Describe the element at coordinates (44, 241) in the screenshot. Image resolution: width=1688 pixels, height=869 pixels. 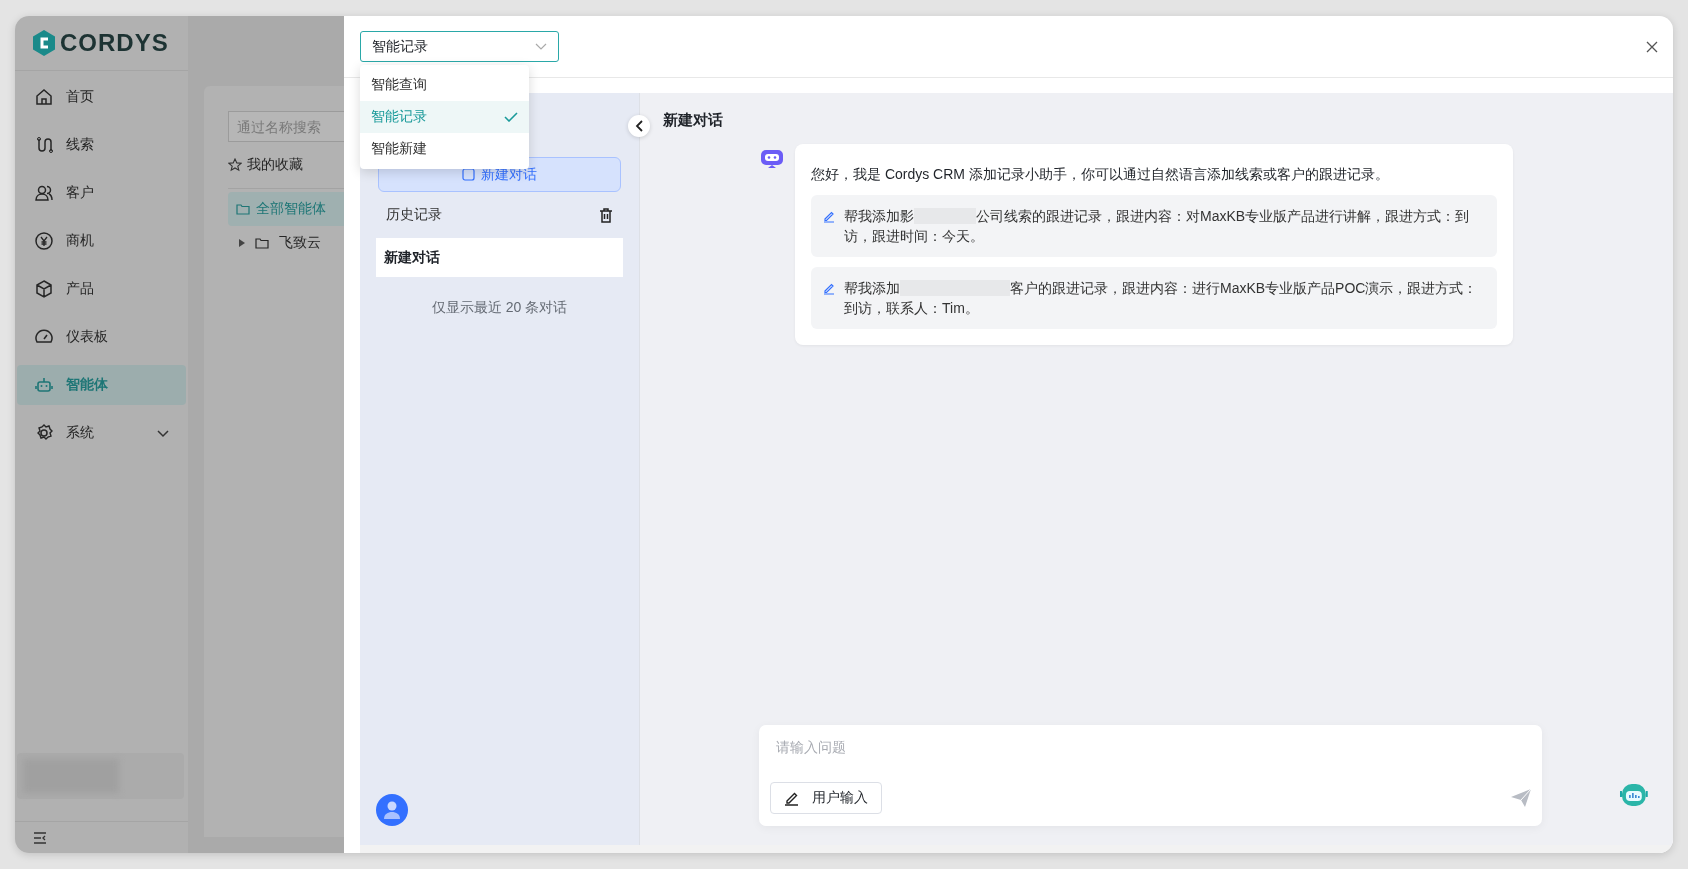
I see `yen-icon` at that location.